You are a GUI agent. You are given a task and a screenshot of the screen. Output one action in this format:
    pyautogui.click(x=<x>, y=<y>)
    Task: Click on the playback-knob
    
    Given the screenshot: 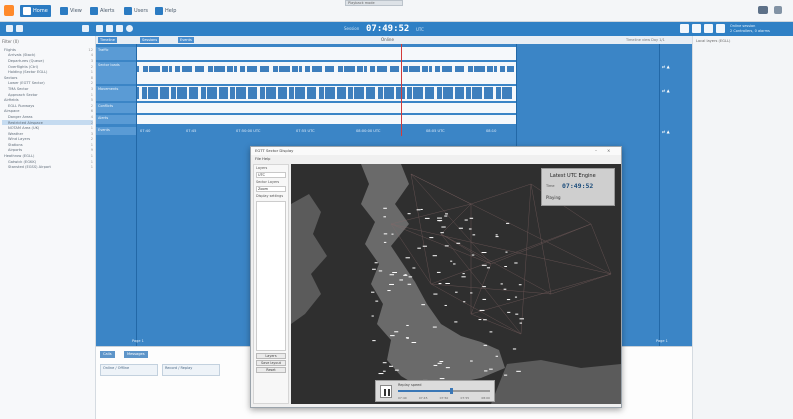 What is the action you would take?
    pyautogui.click(x=452, y=391)
    